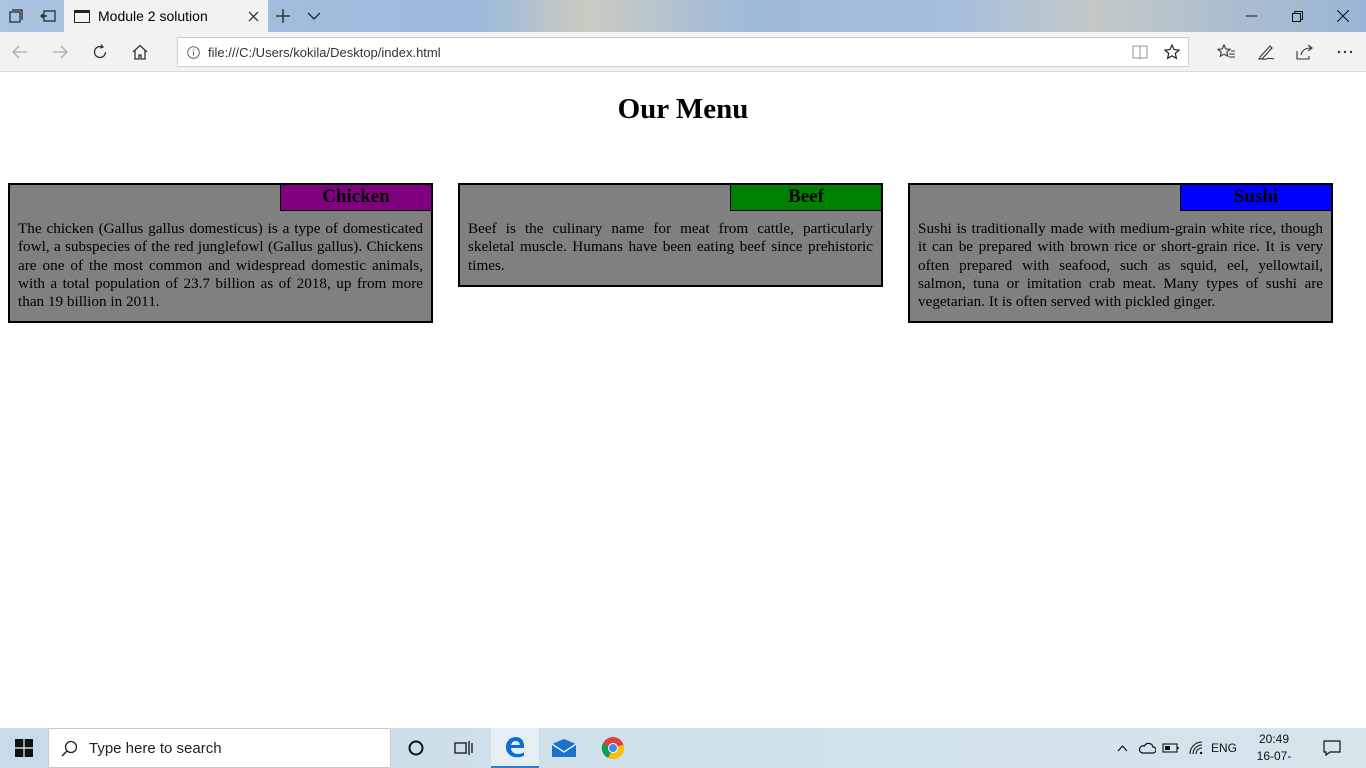 The height and width of the screenshot is (768, 1366). What do you see at coordinates (683, 109) in the screenshot?
I see `page-heading: Our Menu` at bounding box center [683, 109].